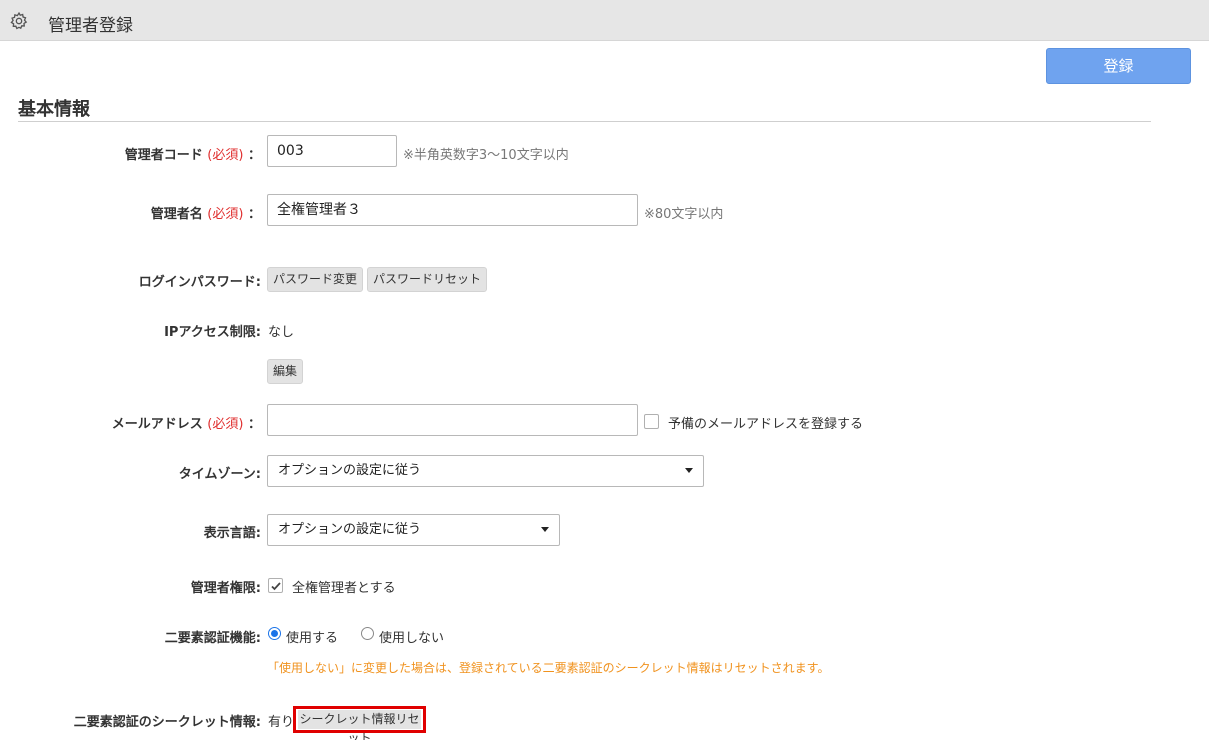  Describe the element at coordinates (312, 638) in the screenshot. I see `two-factor-use-label: 使用する` at that location.